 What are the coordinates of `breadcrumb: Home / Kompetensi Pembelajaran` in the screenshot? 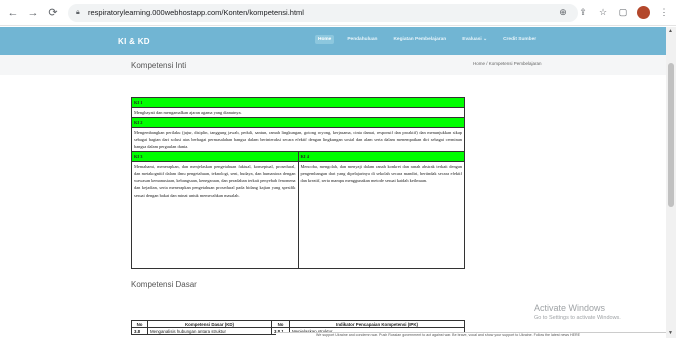 It's located at (507, 63).